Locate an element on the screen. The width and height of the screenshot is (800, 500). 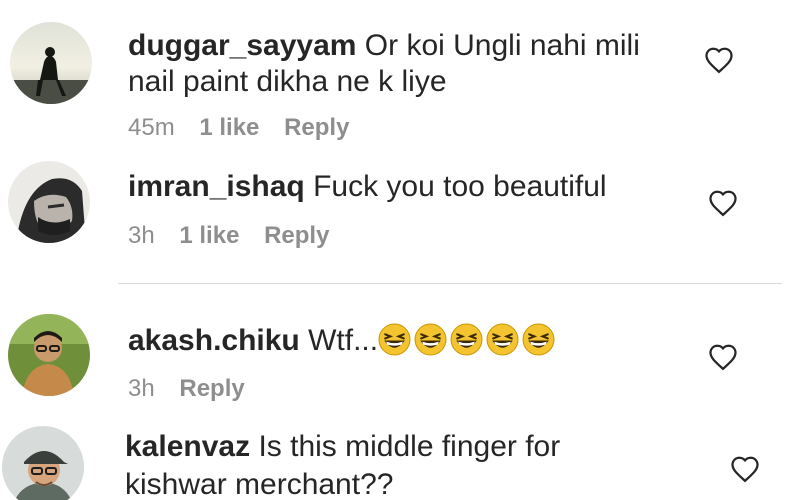
comment-text: imran_ishaq Fuck you too beautiful is located at coordinates (367, 187).